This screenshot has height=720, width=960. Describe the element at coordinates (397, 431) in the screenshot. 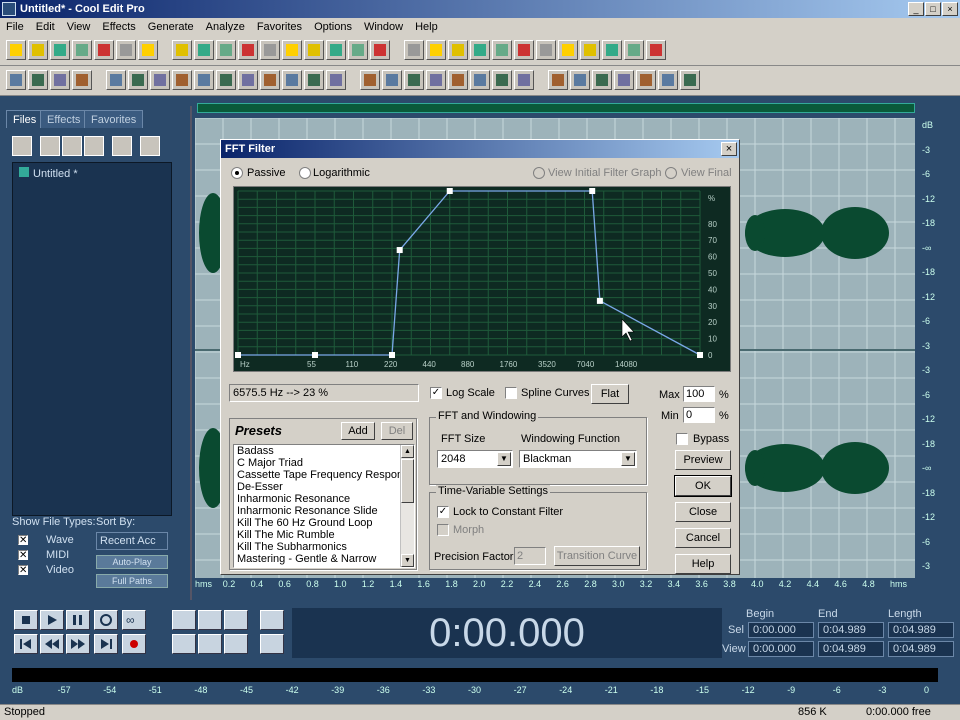

I see `delete-preset-button: Del` at that location.